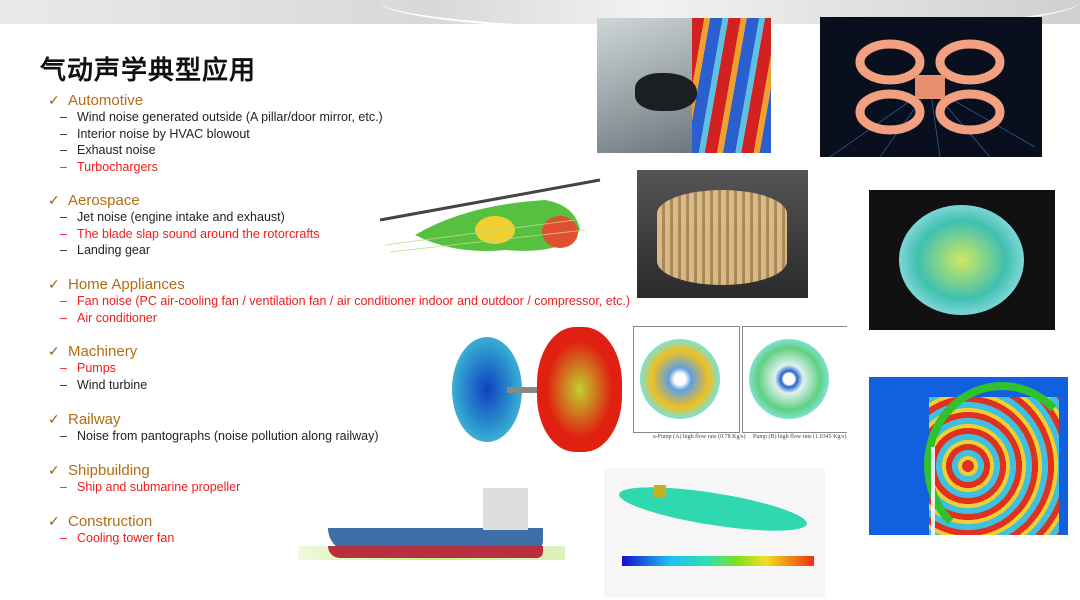 The image size is (1080, 600). I want to click on list-item: – Landing gear, so click(105, 250).